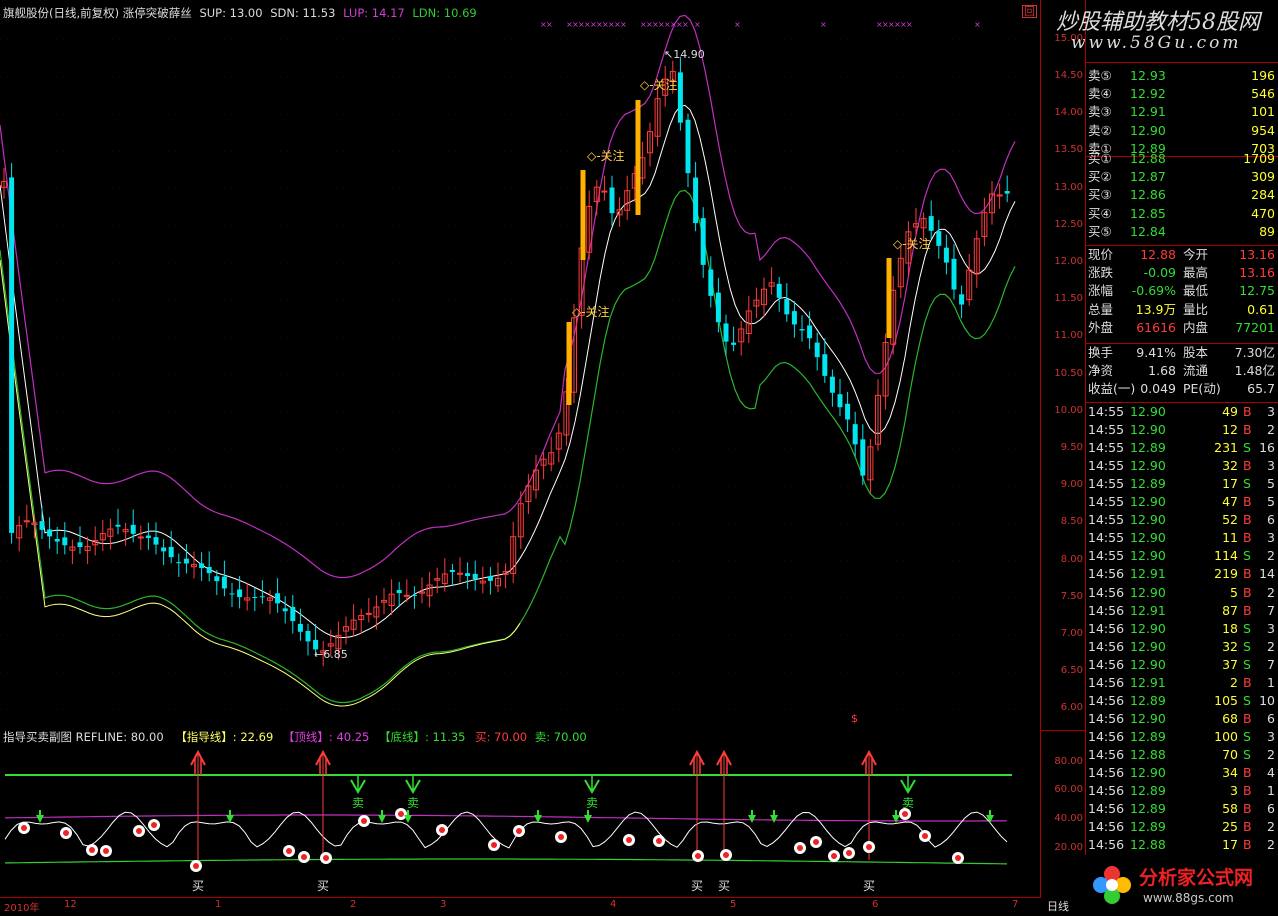 The width and height of the screenshot is (1278, 916). I want to click on price-tick: 8.00, so click(1071, 559).